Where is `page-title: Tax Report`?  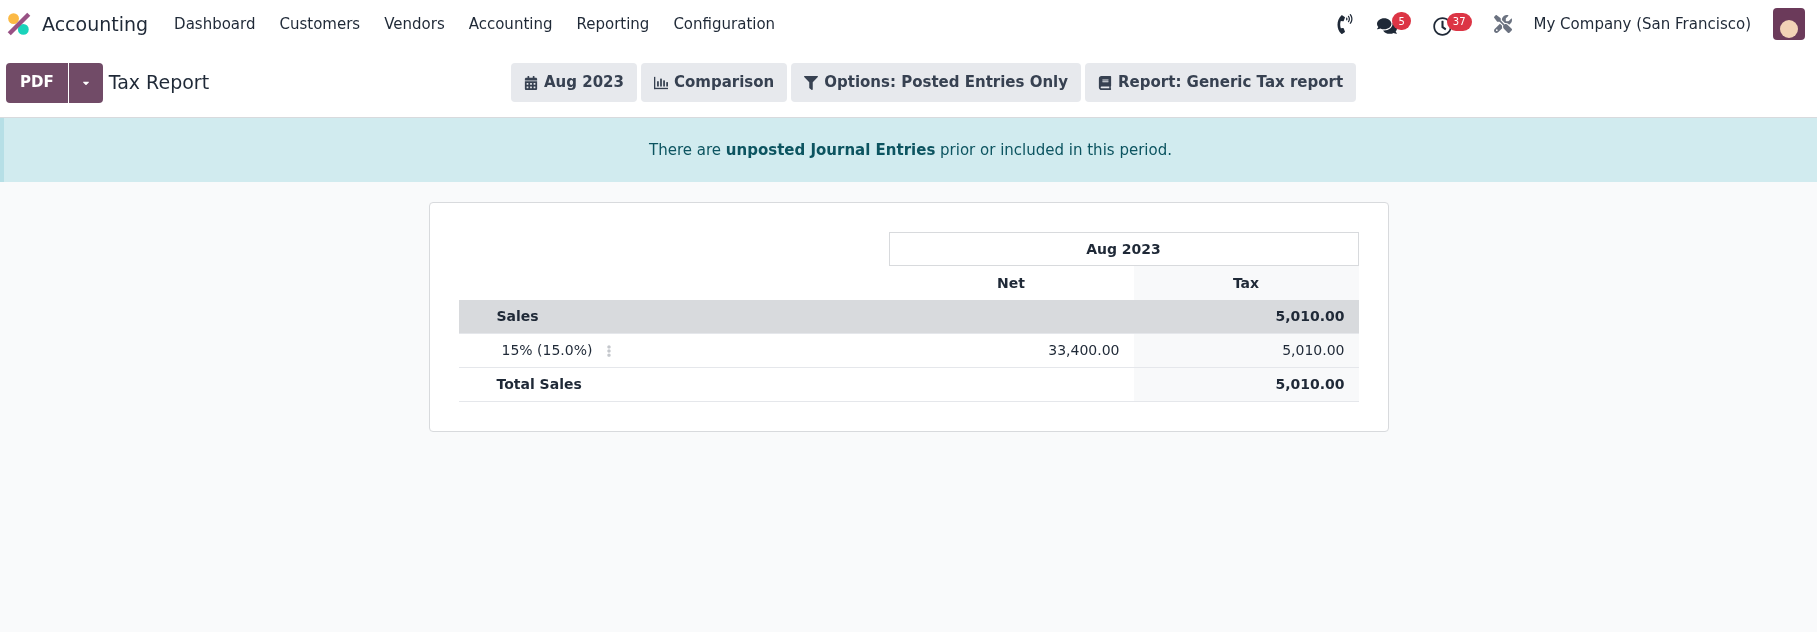 page-title: Tax Report is located at coordinates (159, 83).